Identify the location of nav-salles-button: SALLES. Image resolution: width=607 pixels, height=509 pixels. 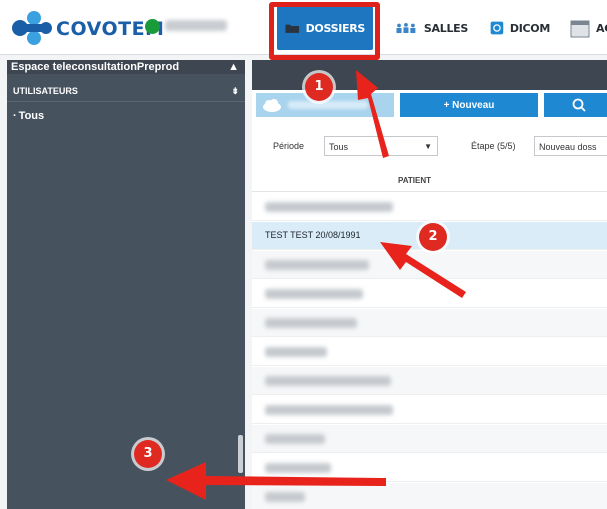
(431, 28).